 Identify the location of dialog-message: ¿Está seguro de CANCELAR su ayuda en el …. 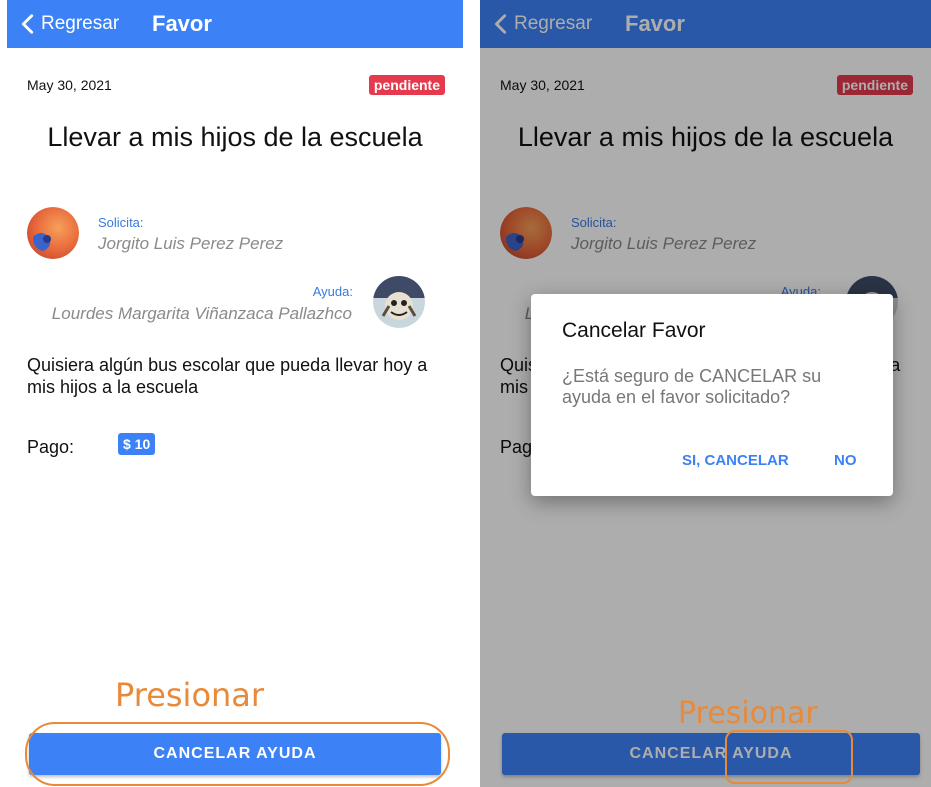
(692, 386).